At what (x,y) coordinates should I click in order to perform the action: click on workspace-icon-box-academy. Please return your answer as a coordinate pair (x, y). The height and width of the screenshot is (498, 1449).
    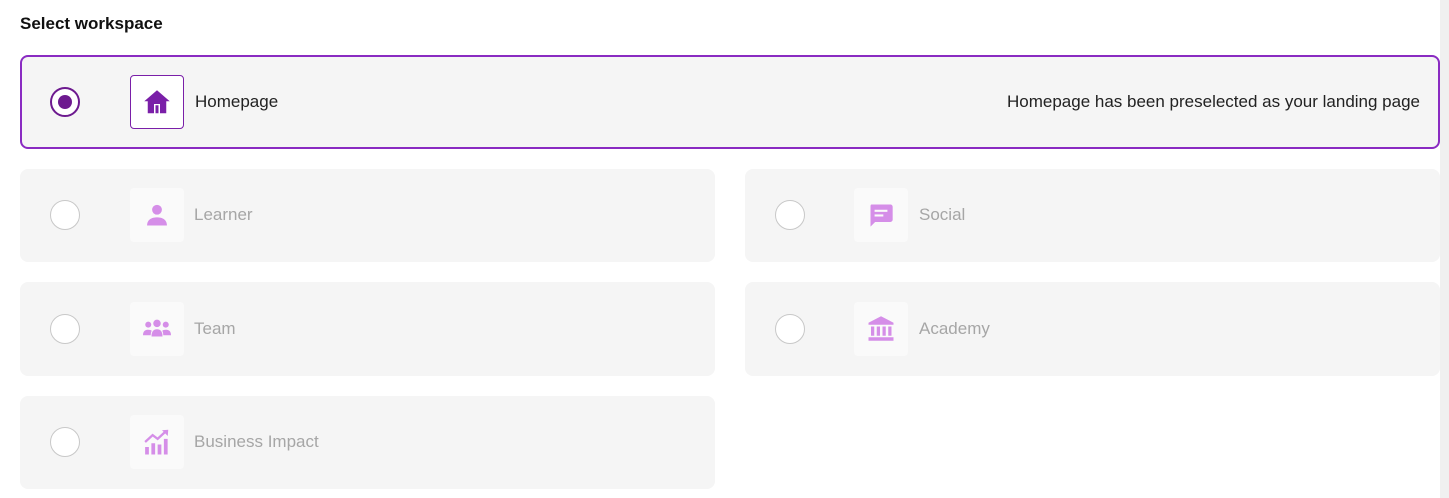
    Looking at the image, I should click on (881, 329).